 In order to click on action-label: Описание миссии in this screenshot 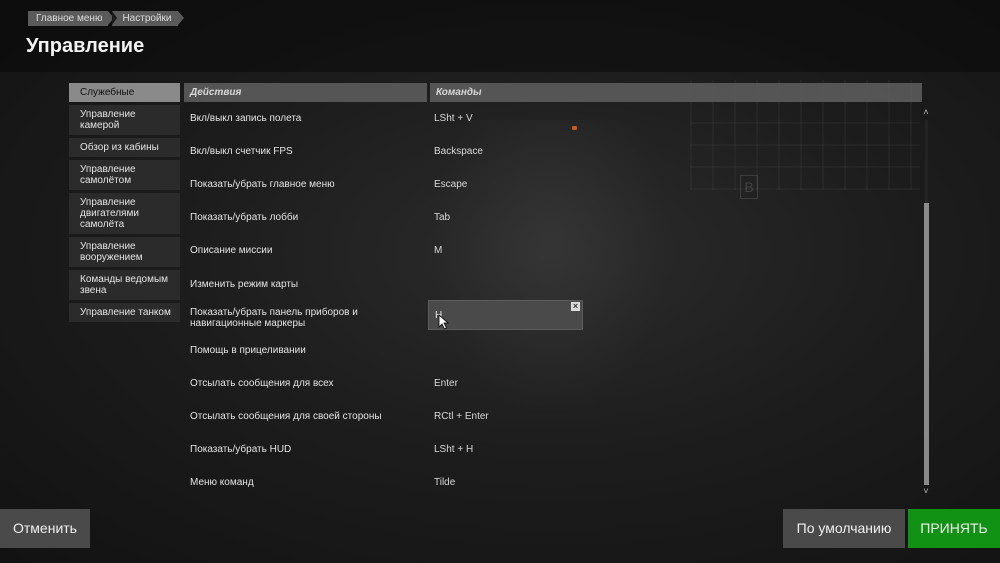, I will do `click(231, 250)`.